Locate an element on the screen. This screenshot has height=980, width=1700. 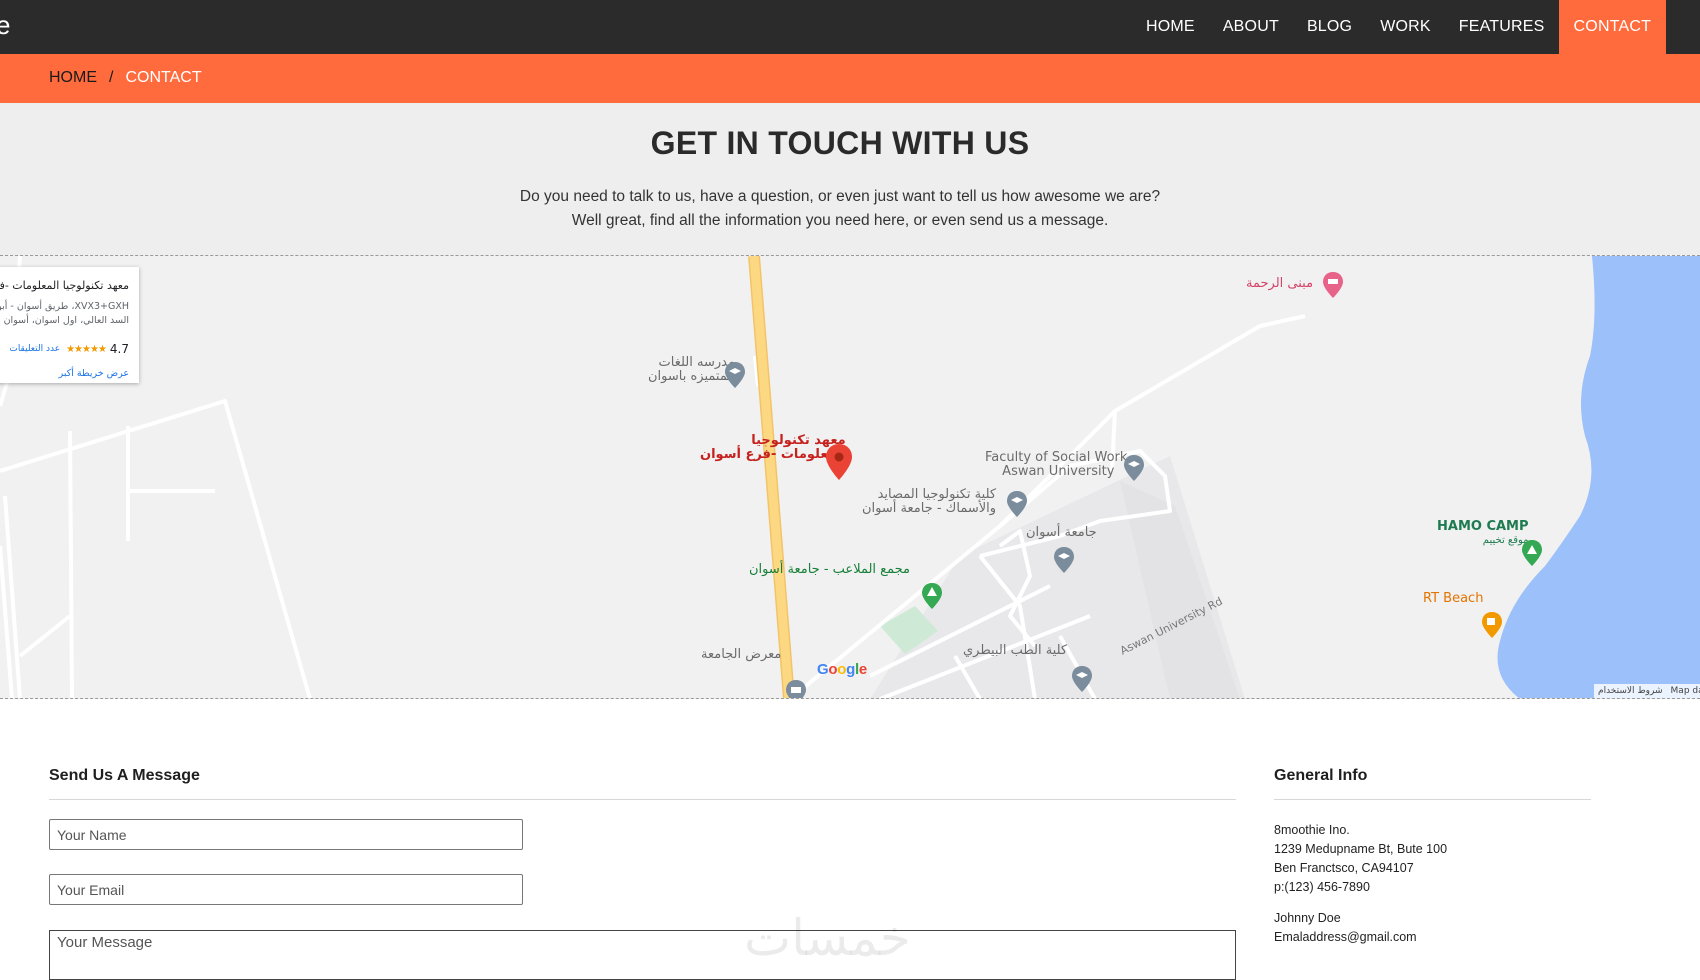
nav-item-about: ABOUT is located at coordinates (1251, 27).